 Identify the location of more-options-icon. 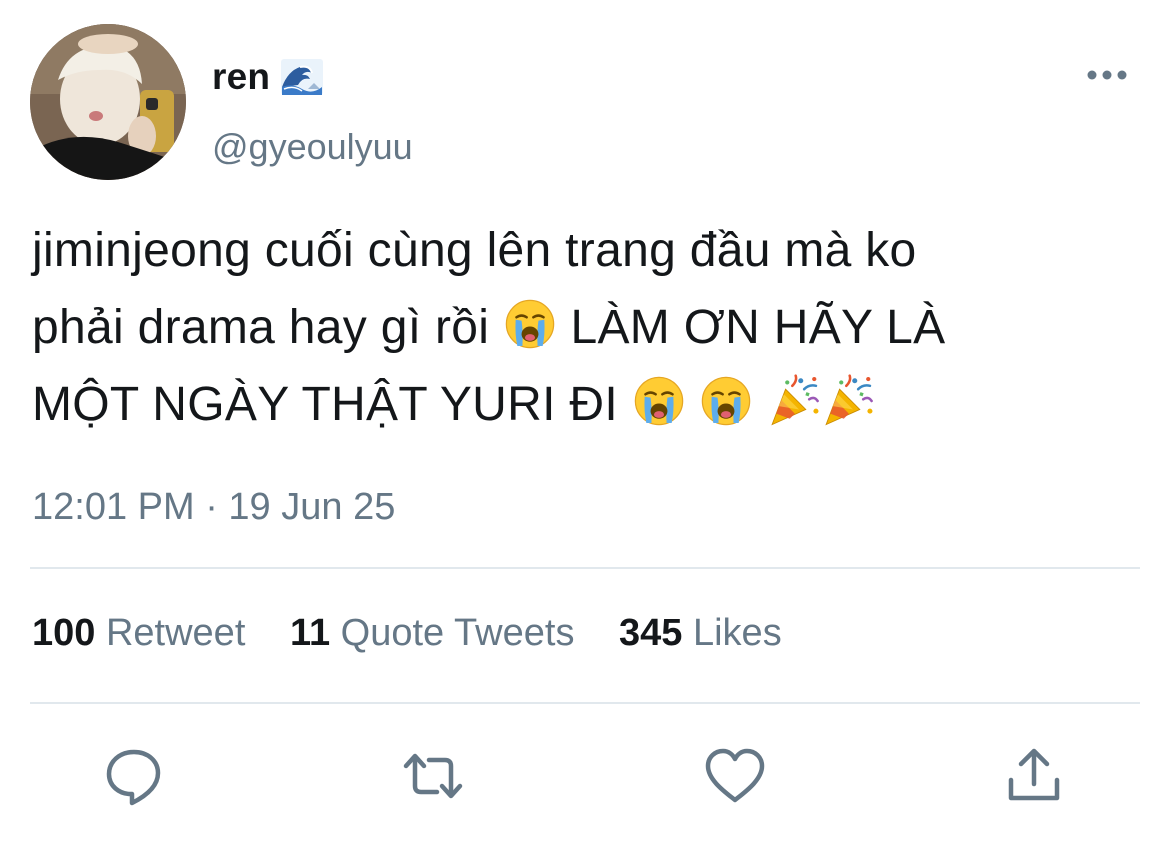
(1107, 75).